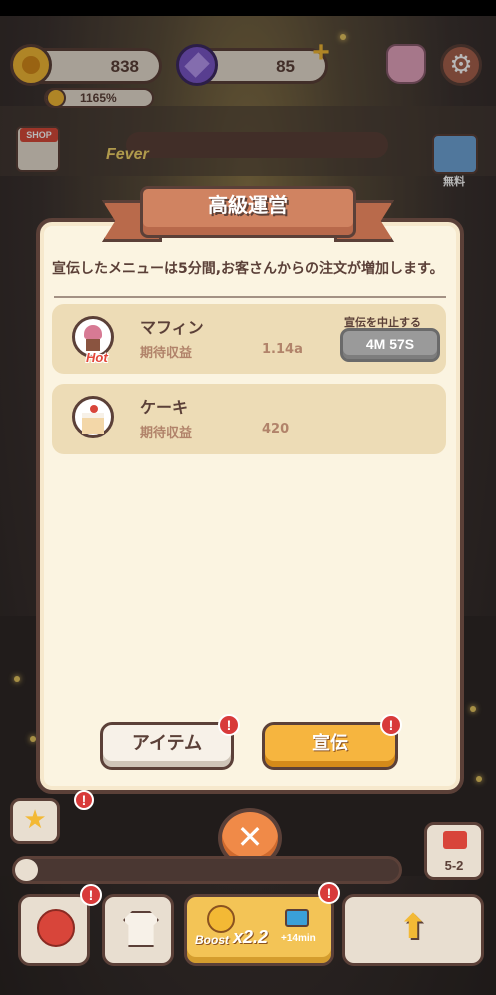  What do you see at coordinates (297, 918) in the screenshot?
I see `tv-ad-icon` at bounding box center [297, 918].